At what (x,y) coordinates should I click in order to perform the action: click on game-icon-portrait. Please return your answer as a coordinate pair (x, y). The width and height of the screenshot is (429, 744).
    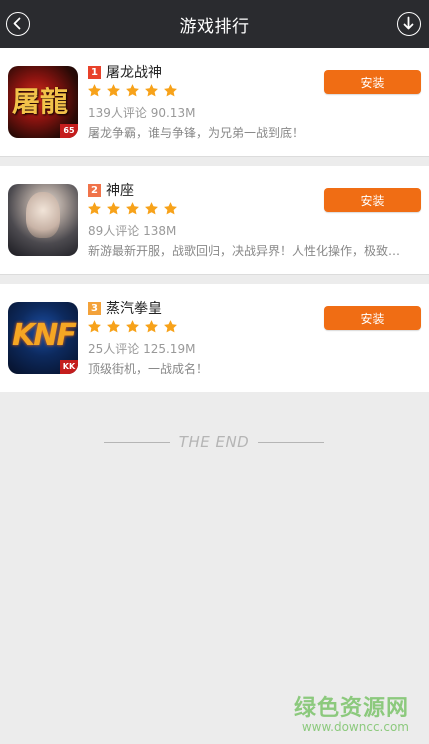
    Looking at the image, I should click on (43, 215).